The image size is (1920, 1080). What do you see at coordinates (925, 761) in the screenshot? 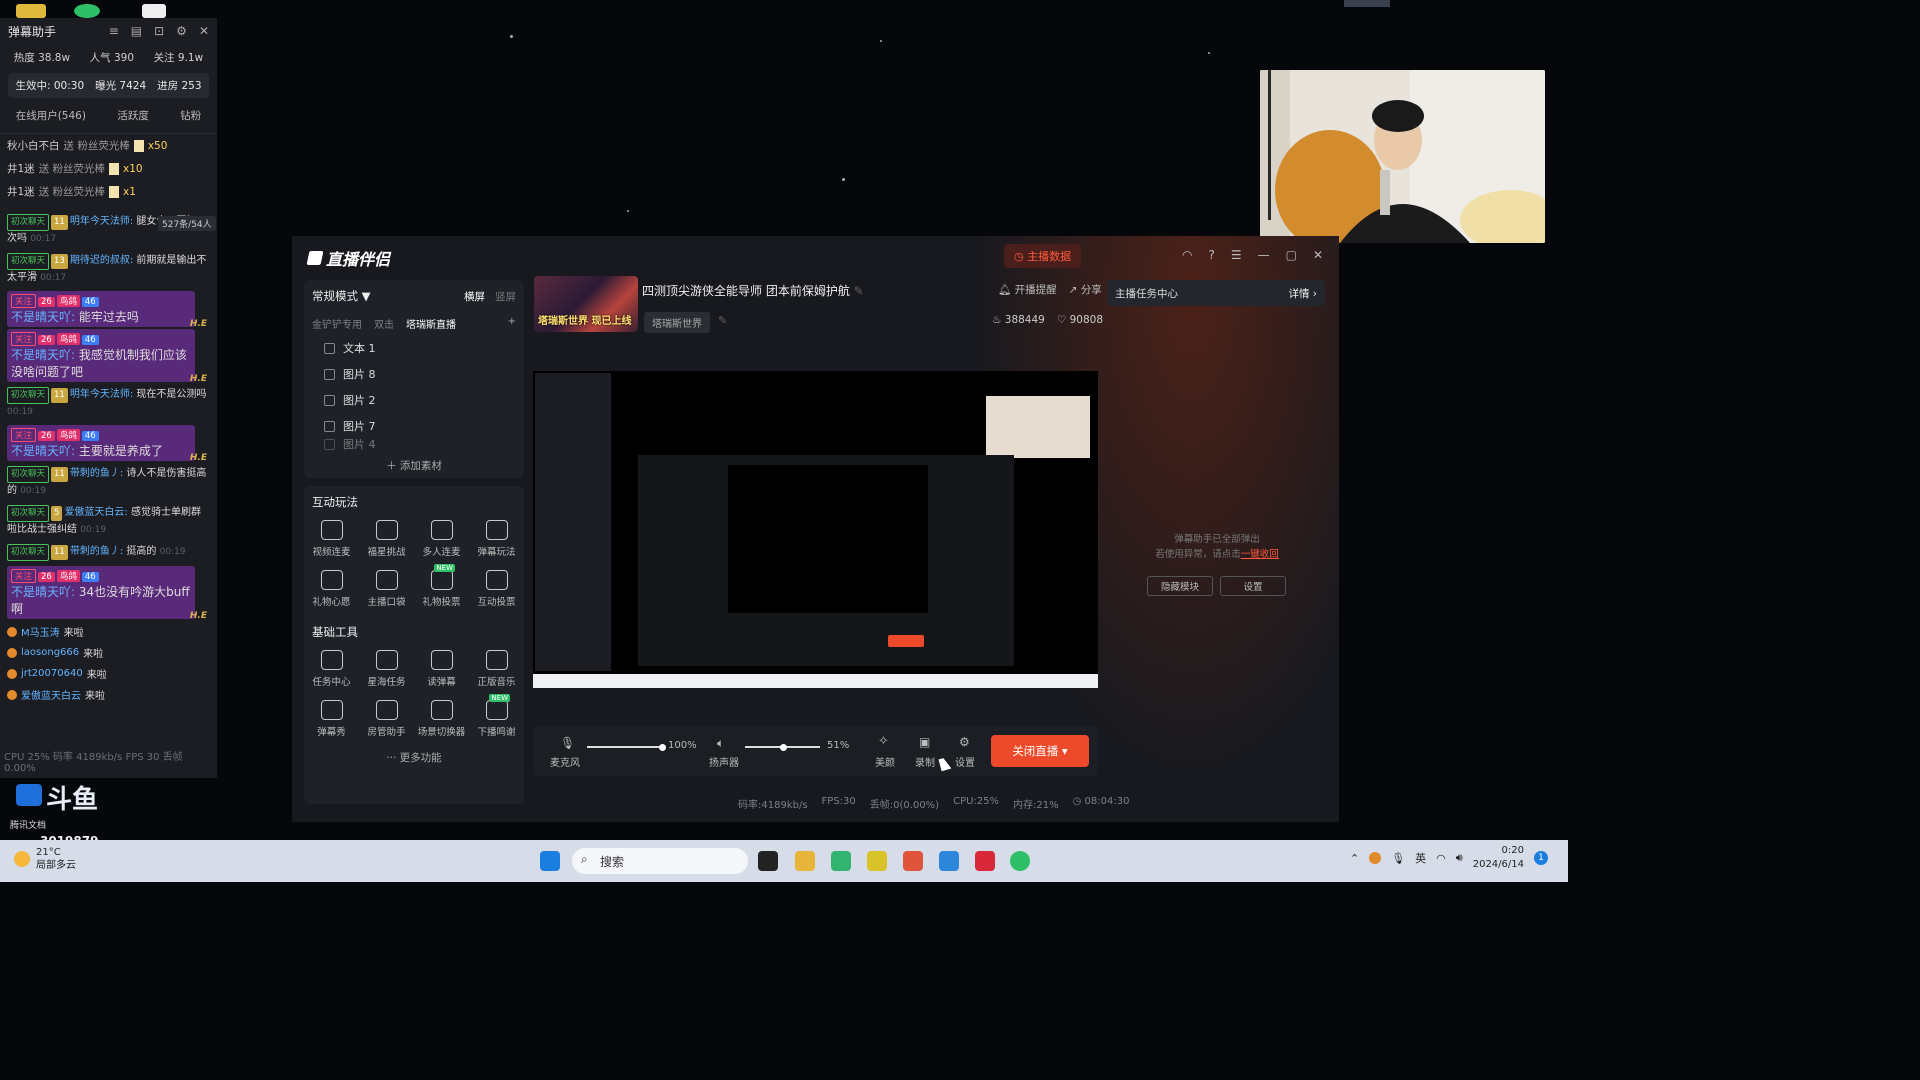
I see `record-label: 录制` at bounding box center [925, 761].